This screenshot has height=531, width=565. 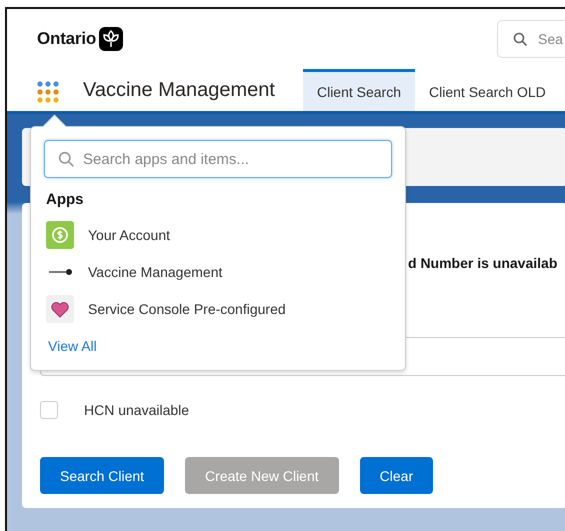 I want to click on notice-text: d Number is unavailab, so click(x=483, y=263).